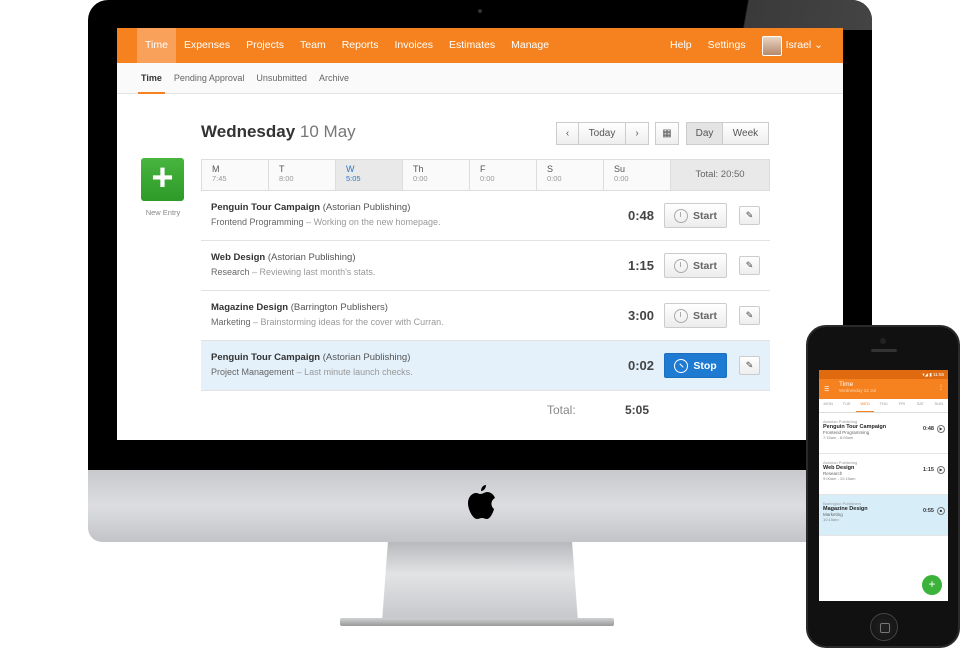  I want to click on prev-day-button: ‹, so click(567, 133).